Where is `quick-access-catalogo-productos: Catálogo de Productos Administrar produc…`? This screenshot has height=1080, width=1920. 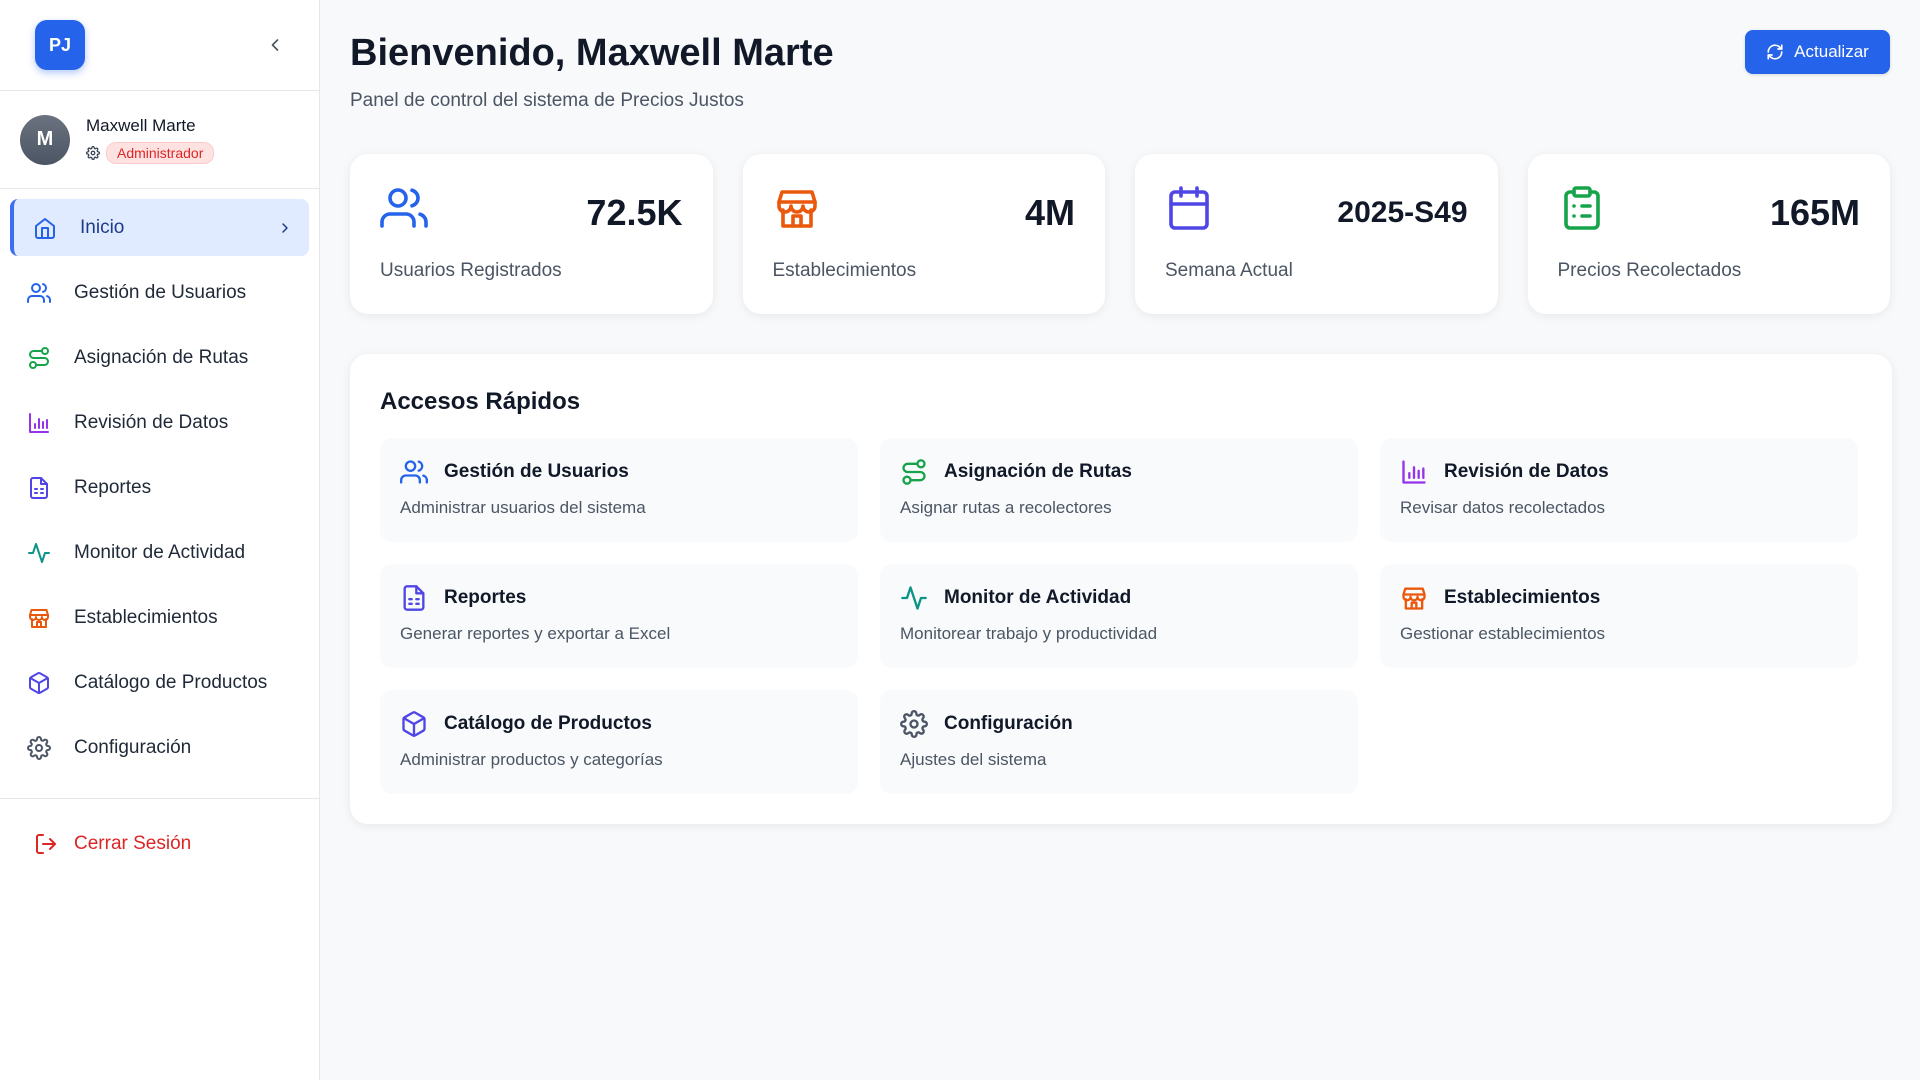
quick-access-catalogo-productos: Catálogo de Productos Administrar produc… is located at coordinates (619, 742).